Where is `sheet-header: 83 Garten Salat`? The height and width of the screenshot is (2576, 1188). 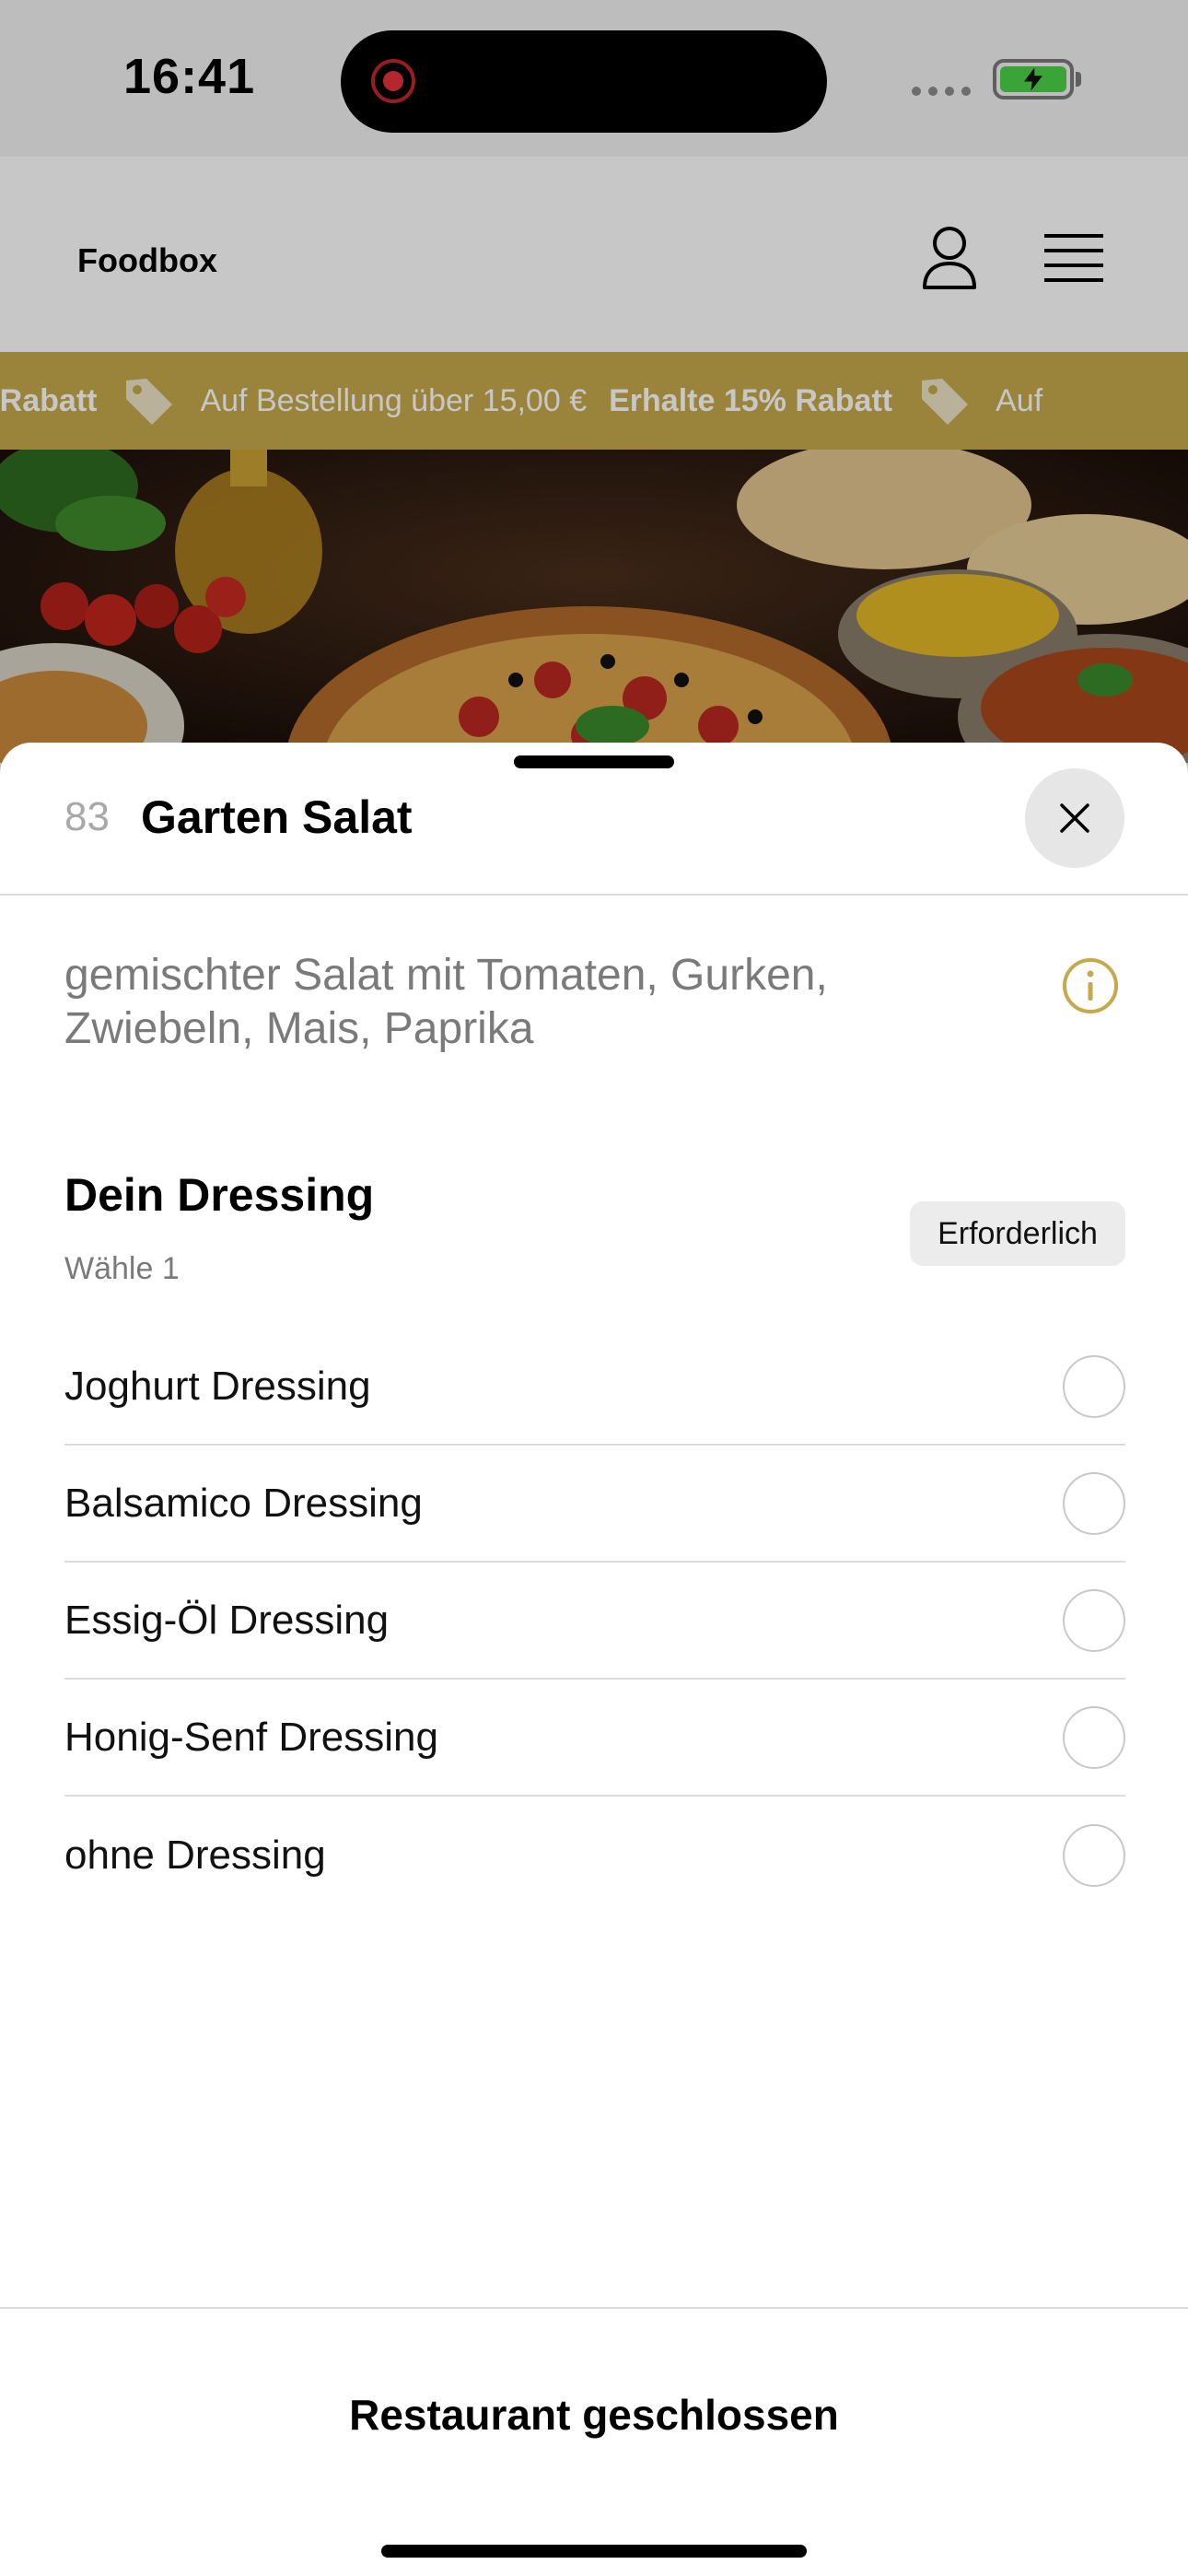 sheet-header: 83 Garten Salat is located at coordinates (594, 819).